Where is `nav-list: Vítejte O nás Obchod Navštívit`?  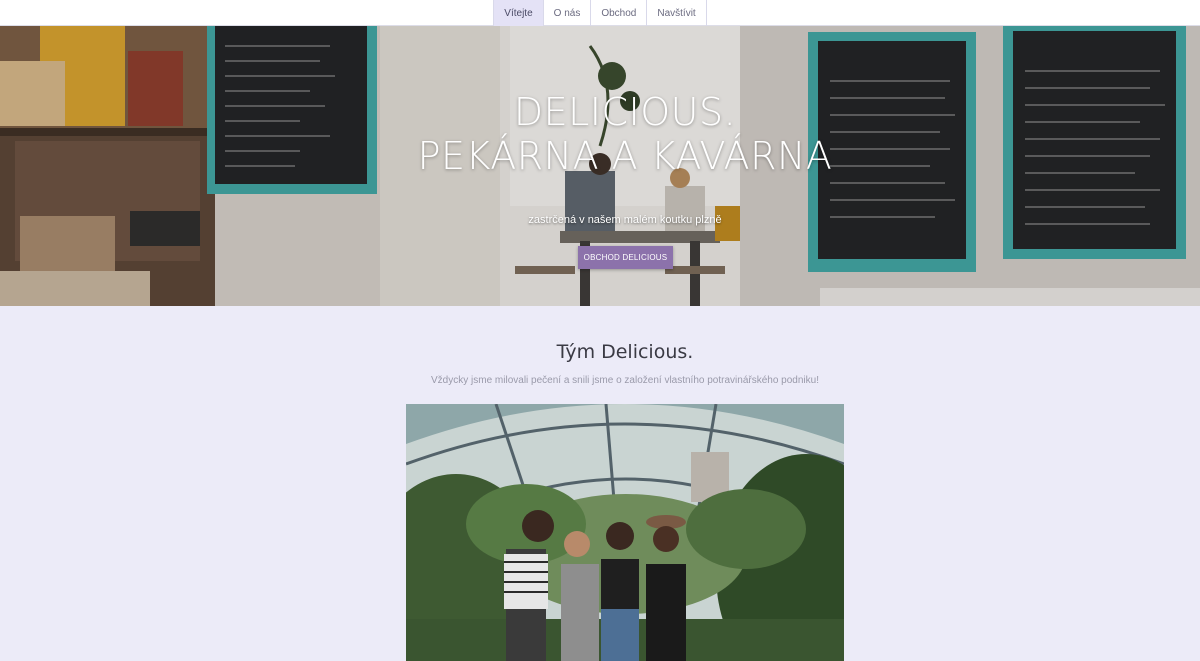
nav-list: Vítejte O nás Obchod Navštívit is located at coordinates (600, 13).